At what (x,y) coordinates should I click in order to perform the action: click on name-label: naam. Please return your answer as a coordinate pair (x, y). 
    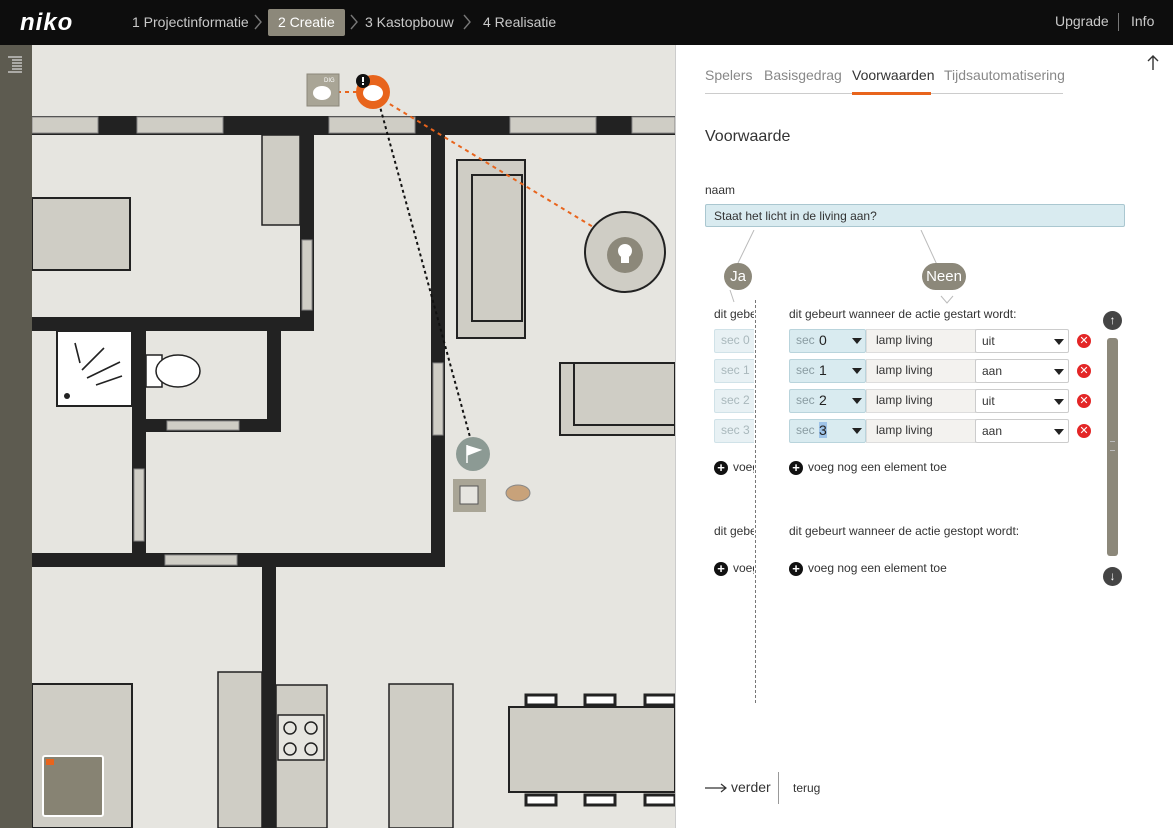
    Looking at the image, I should click on (720, 190).